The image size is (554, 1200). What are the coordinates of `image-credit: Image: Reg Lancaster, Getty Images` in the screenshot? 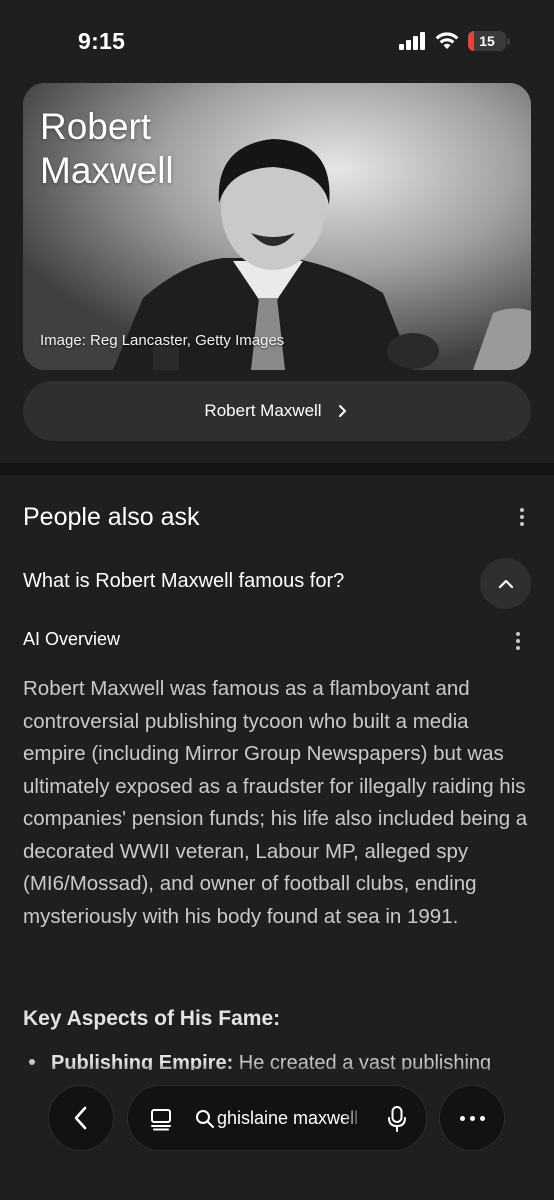 It's located at (162, 340).